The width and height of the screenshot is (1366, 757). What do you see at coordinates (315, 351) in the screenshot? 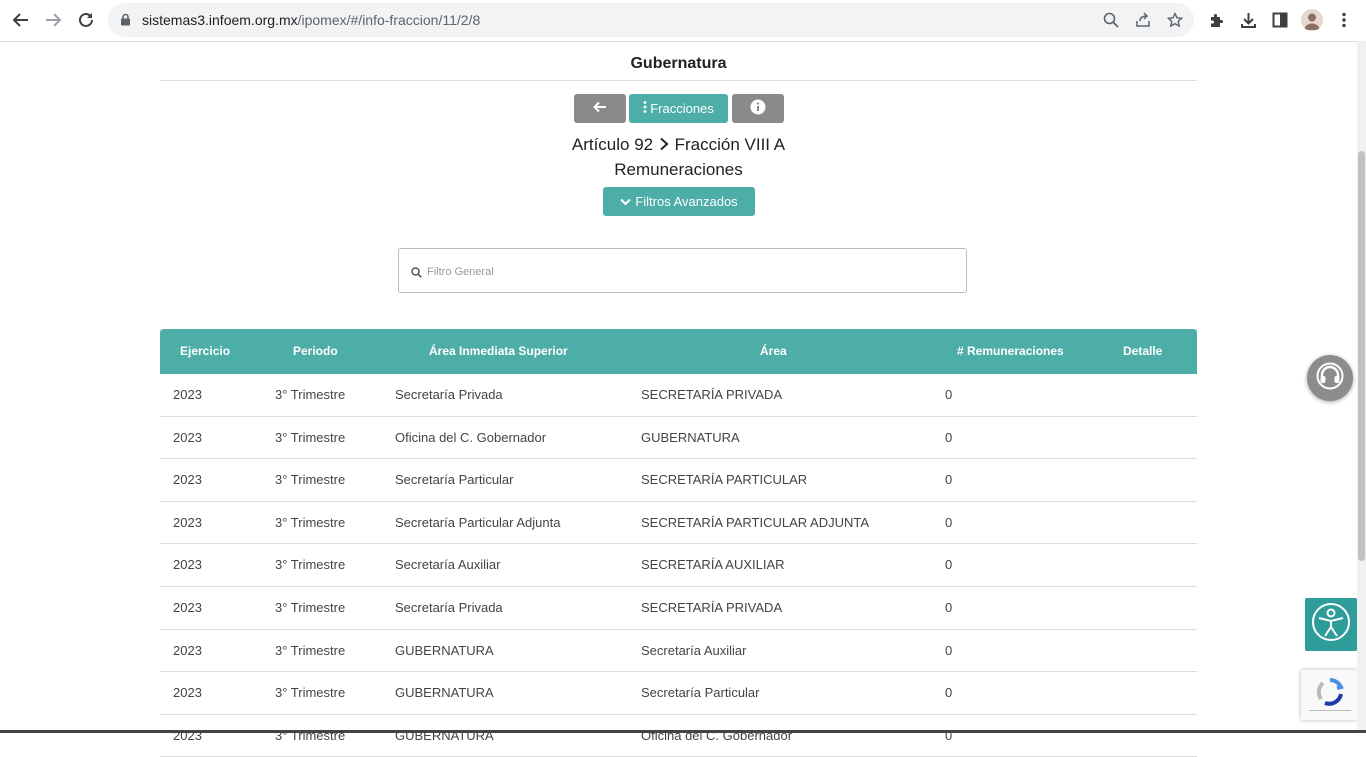
I see `header-periodo: Periodo` at bounding box center [315, 351].